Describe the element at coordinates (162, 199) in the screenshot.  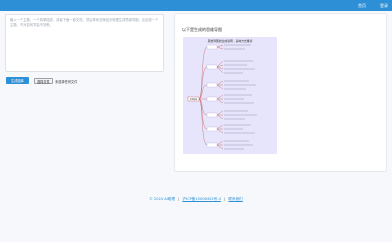
I see `footer-copyright: © 2024 AI助理` at that location.